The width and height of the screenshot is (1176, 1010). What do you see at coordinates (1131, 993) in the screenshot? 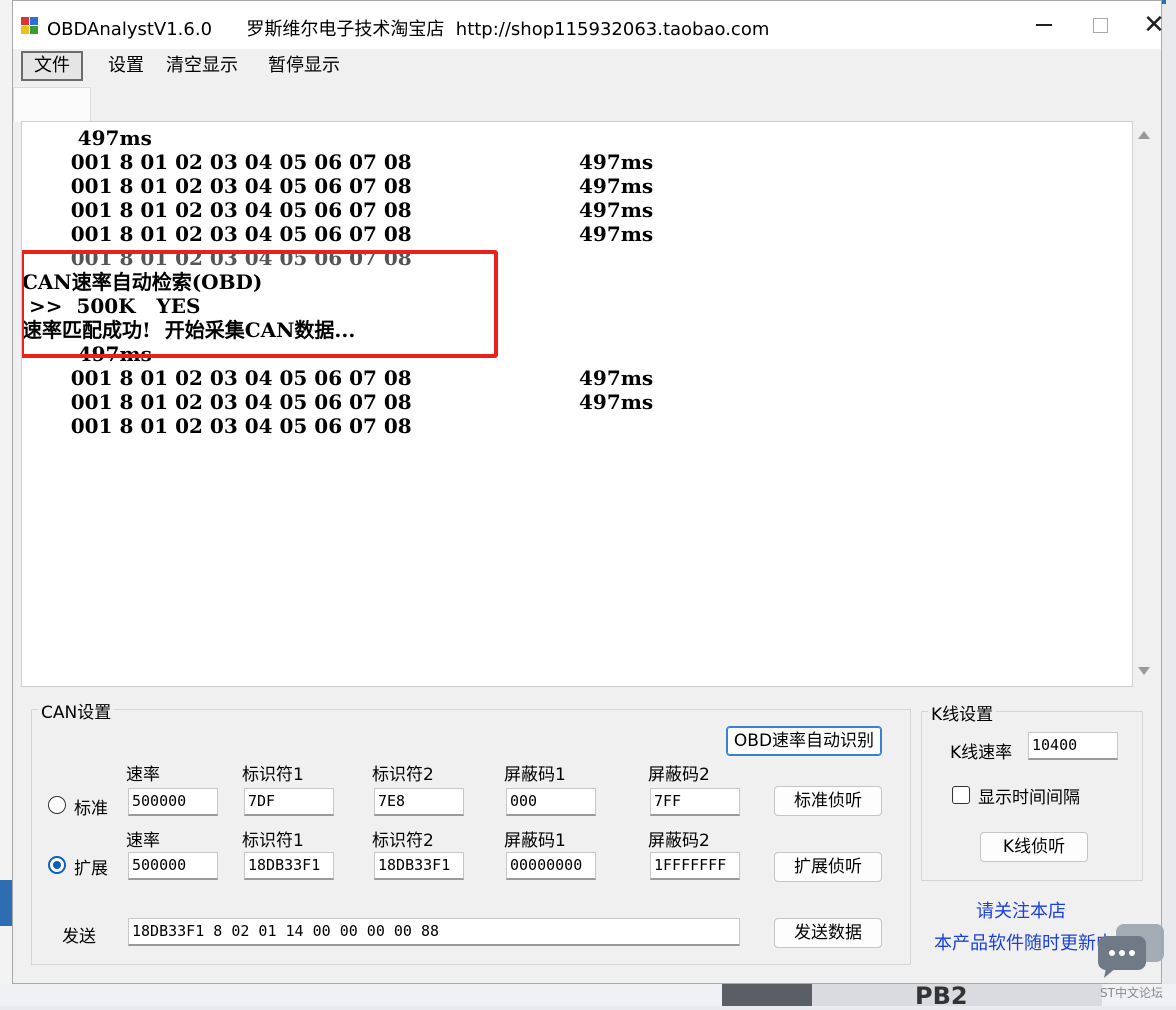
I see `watermark-text: ST中文论坛` at bounding box center [1131, 993].